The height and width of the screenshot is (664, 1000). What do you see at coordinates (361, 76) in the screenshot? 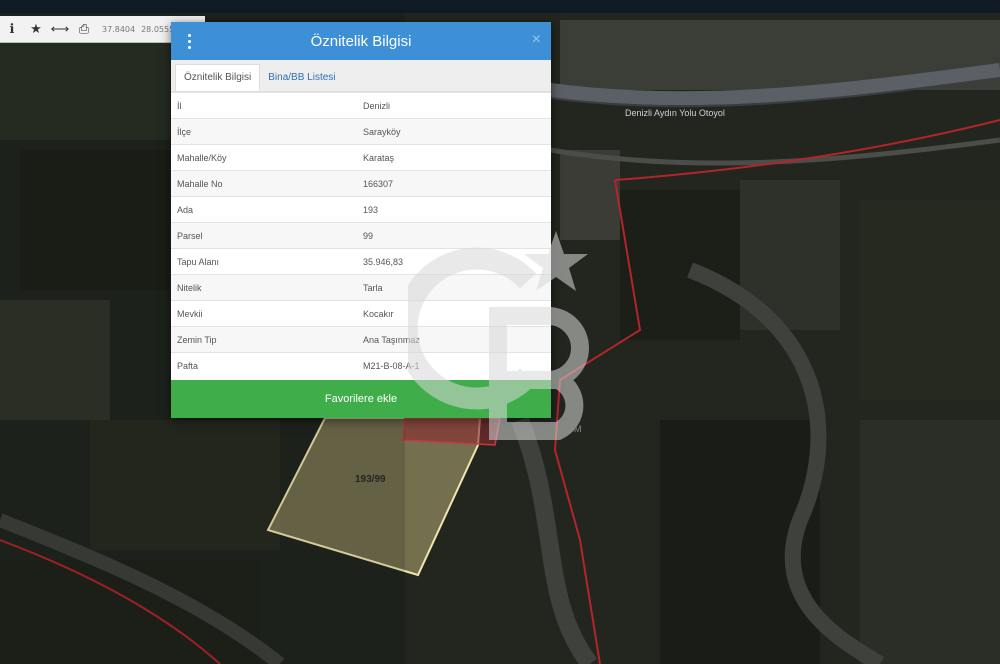
I see `dialog-tabs: Öznitelik Bilgisi Bina/BB Listesi` at bounding box center [361, 76].